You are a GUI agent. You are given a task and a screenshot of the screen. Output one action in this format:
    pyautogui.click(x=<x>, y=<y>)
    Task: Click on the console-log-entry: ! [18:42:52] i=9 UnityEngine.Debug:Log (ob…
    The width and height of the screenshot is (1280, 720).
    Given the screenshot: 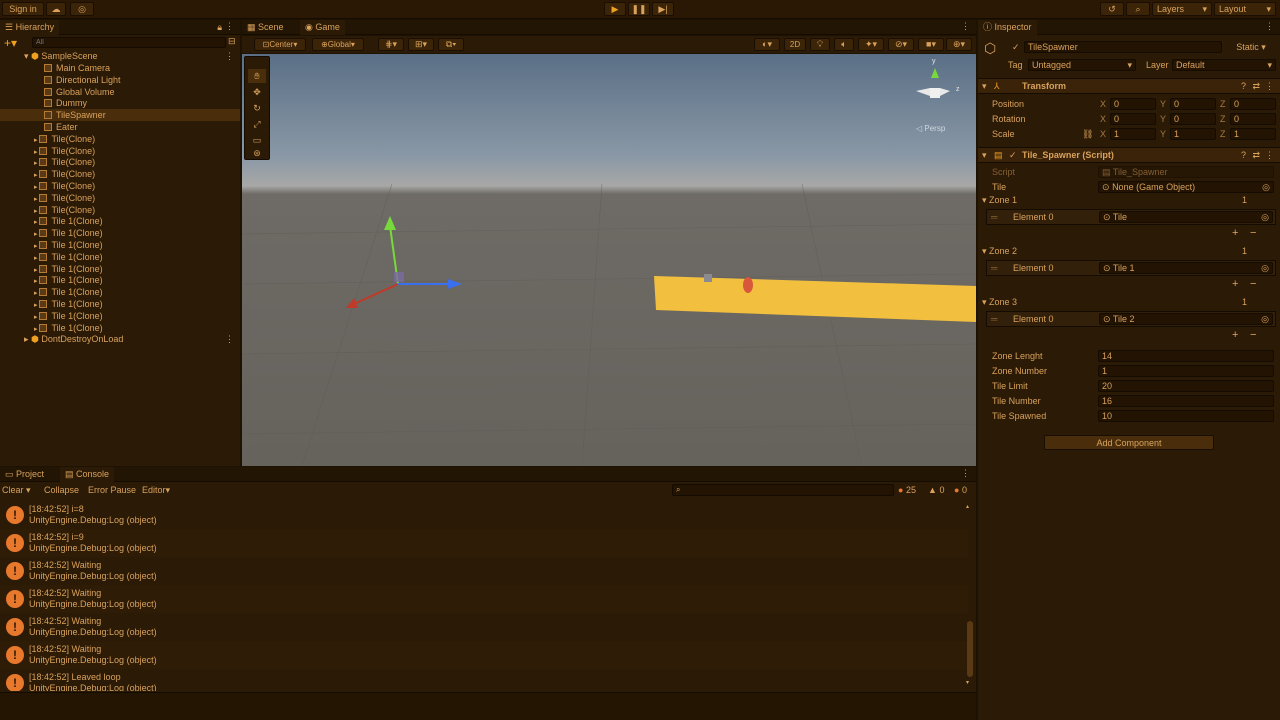 What is the action you would take?
    pyautogui.click(x=484, y=543)
    